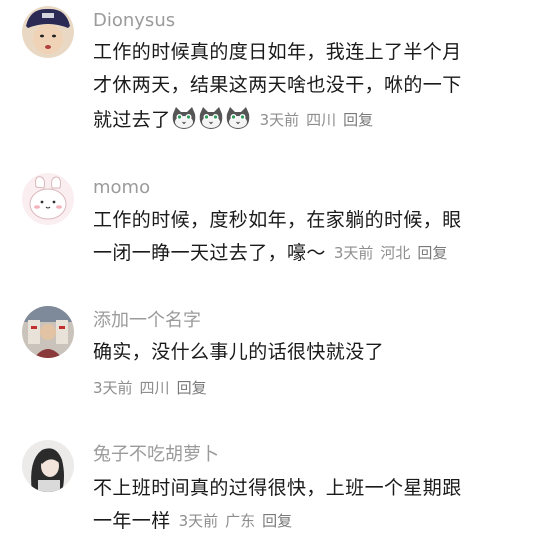  What do you see at coordinates (132, 120) in the screenshot?
I see `comment-text-line: 就过去了` at bounding box center [132, 120].